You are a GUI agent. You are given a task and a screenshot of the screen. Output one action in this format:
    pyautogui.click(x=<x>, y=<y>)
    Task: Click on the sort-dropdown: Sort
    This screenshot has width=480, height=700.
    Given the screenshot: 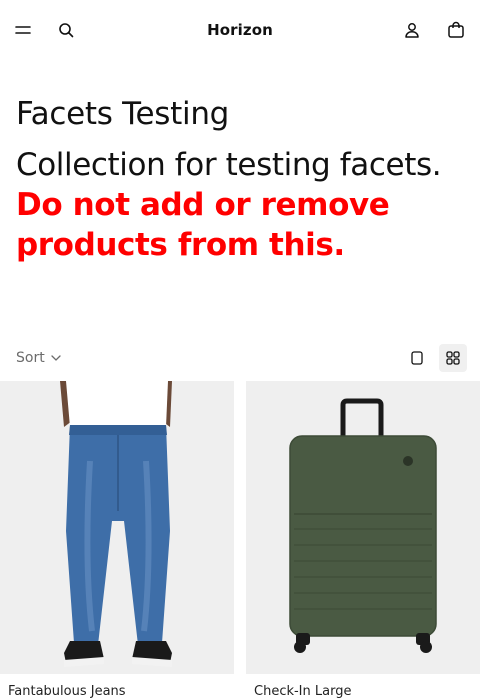 What is the action you would take?
    pyautogui.click(x=38, y=358)
    